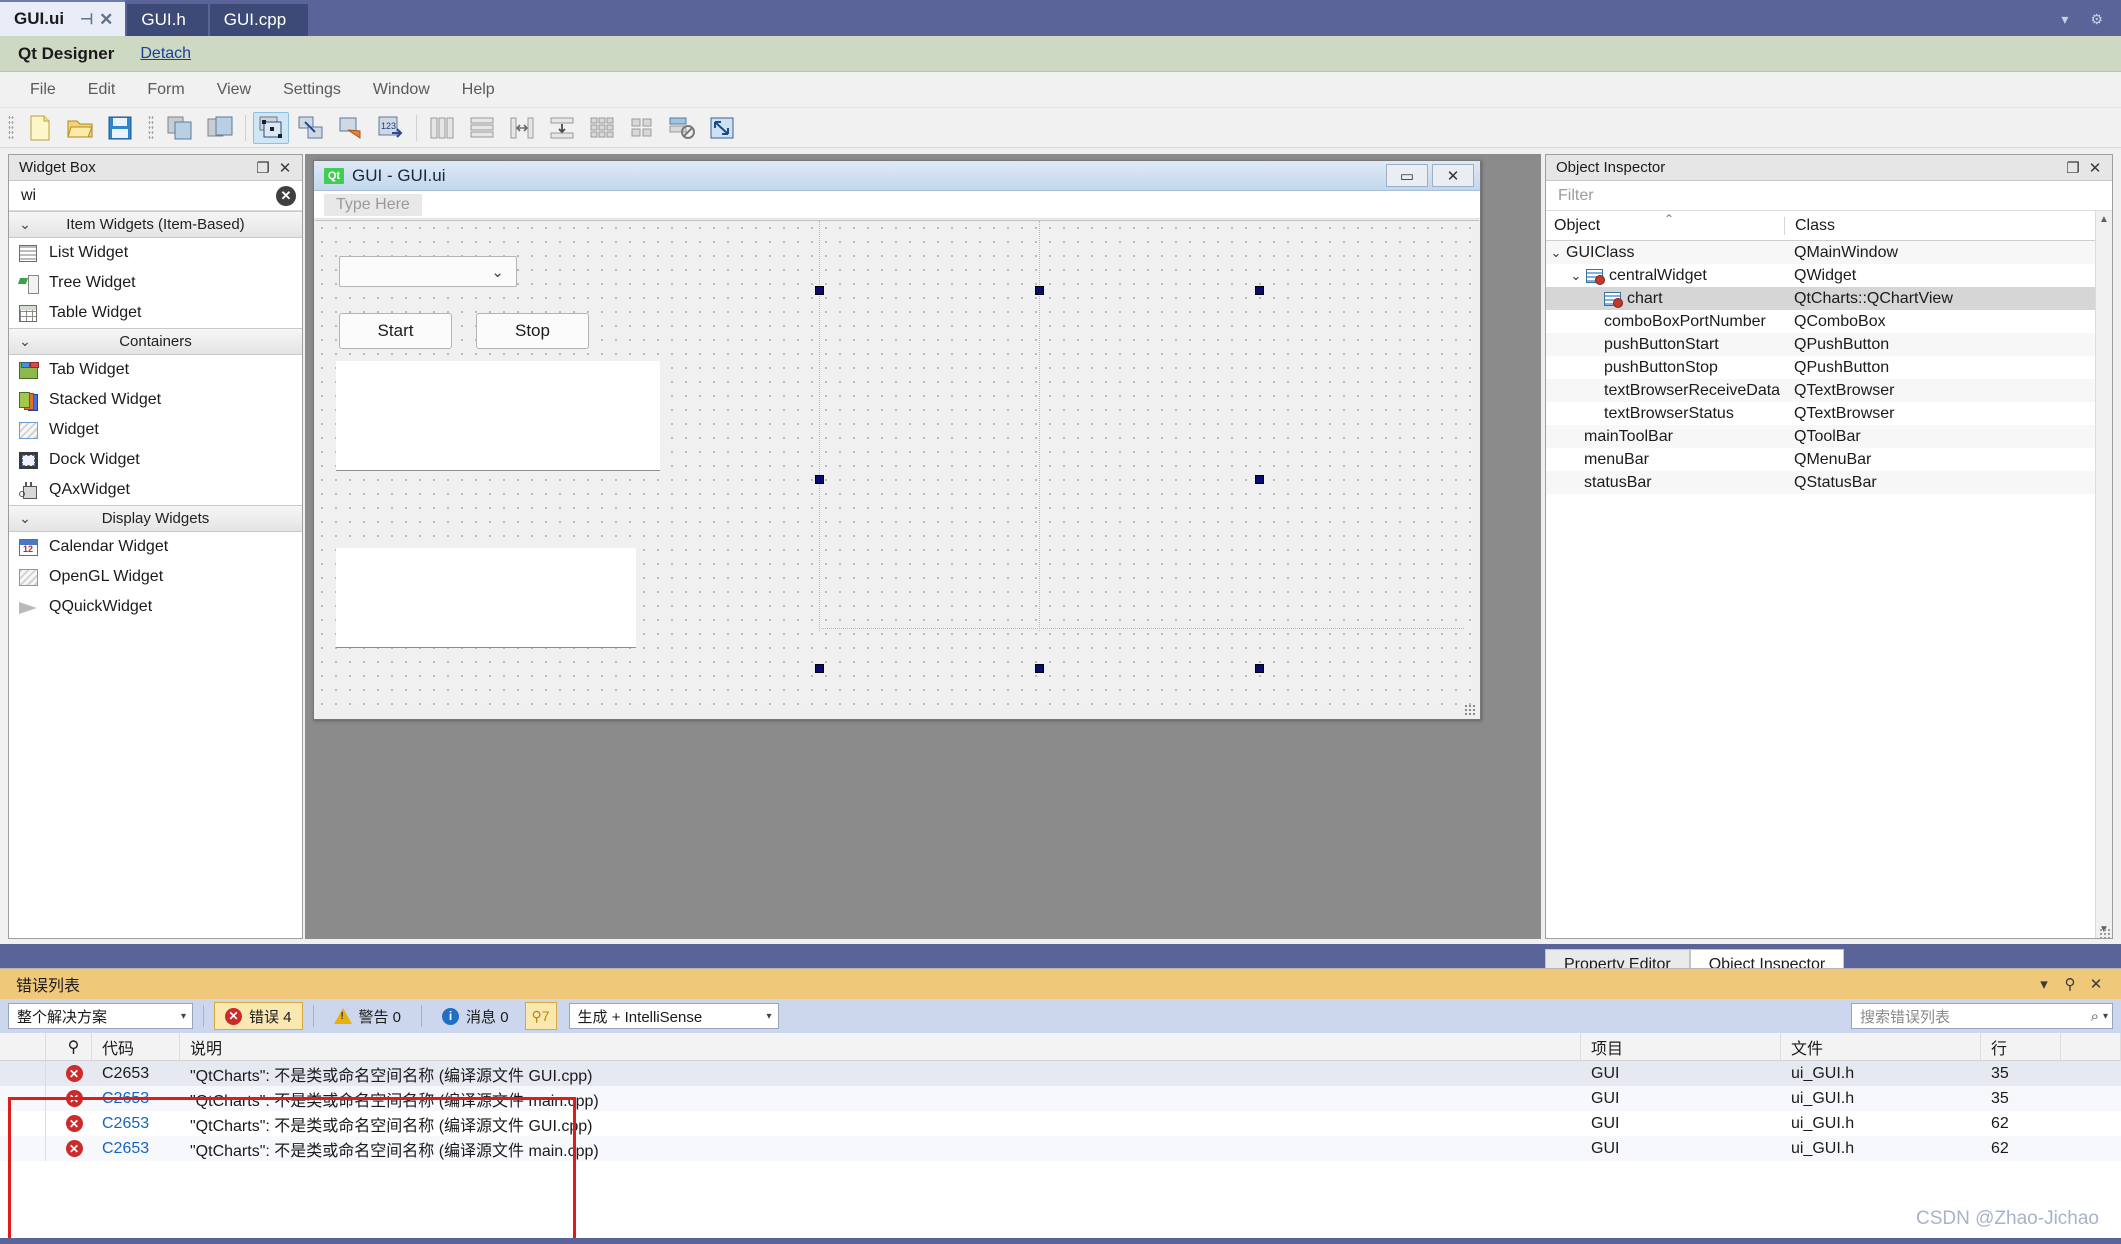 The width and height of the screenshot is (2121, 1244). What do you see at coordinates (682, 128) in the screenshot?
I see `break-layout-icon` at bounding box center [682, 128].